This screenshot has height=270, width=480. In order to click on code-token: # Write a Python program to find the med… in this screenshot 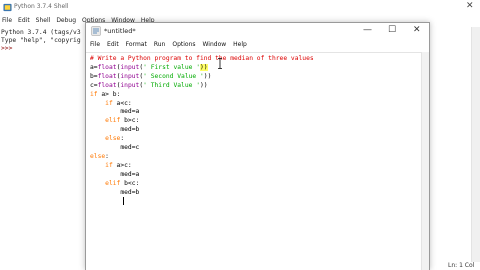, I will do `click(202, 58)`.